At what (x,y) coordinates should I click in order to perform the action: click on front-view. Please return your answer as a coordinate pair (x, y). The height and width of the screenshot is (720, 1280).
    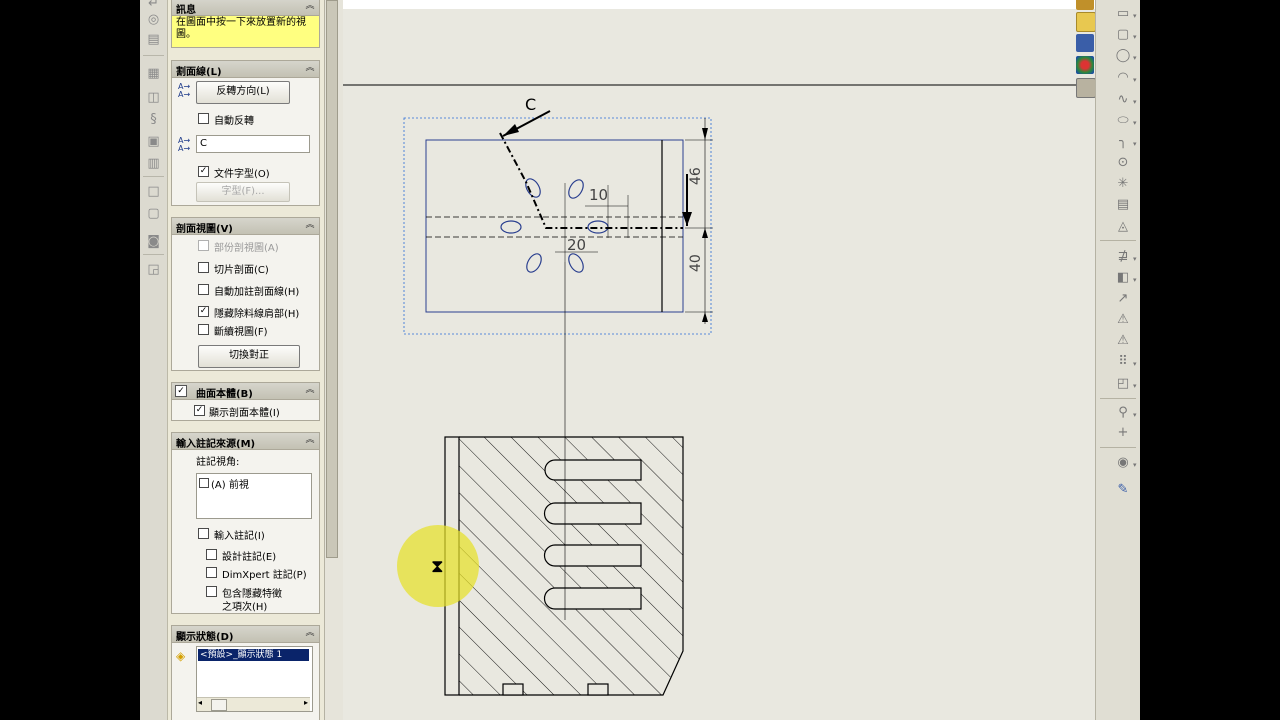
    Looking at the image, I should click on (557, 226).